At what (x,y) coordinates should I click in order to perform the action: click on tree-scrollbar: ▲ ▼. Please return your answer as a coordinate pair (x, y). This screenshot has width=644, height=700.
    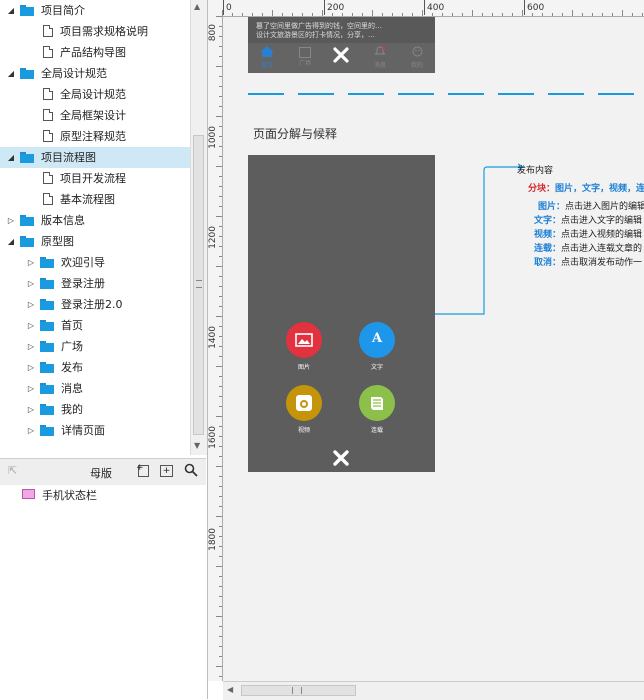
    Looking at the image, I should click on (198, 227).